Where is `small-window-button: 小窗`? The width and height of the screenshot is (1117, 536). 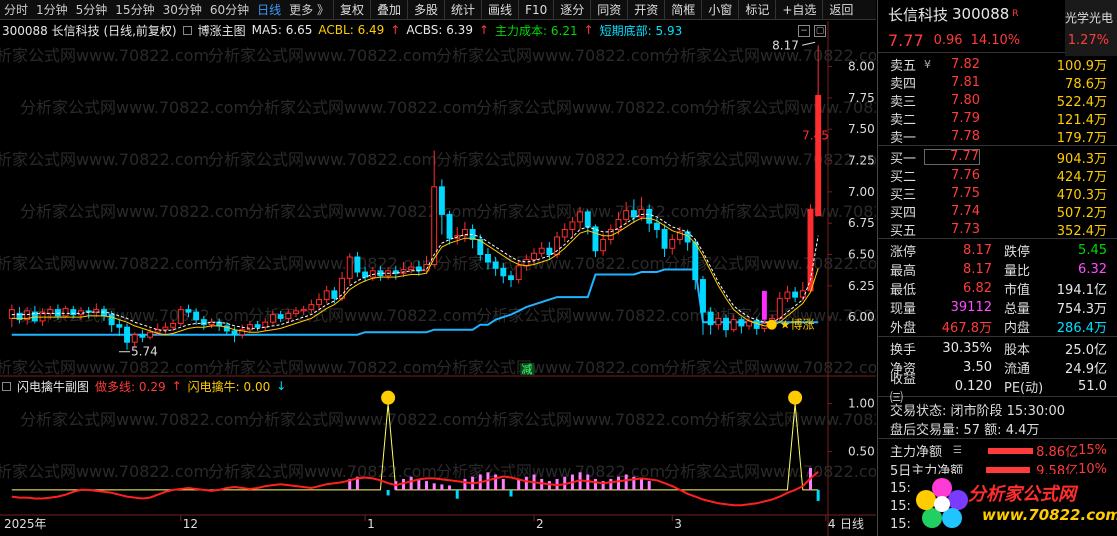 small-window-button: 小窗 is located at coordinates (719, 10).